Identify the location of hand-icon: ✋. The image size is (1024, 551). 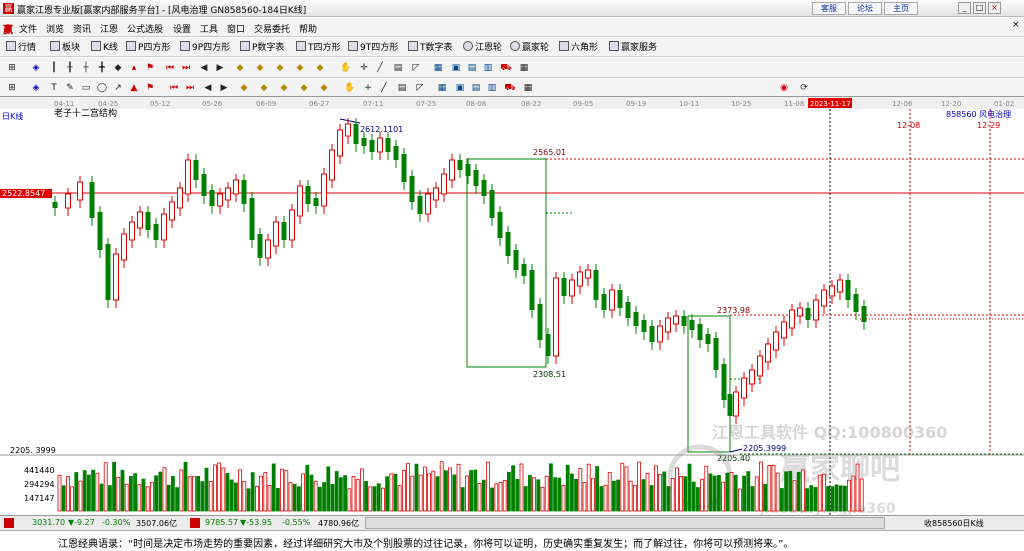
(346, 68).